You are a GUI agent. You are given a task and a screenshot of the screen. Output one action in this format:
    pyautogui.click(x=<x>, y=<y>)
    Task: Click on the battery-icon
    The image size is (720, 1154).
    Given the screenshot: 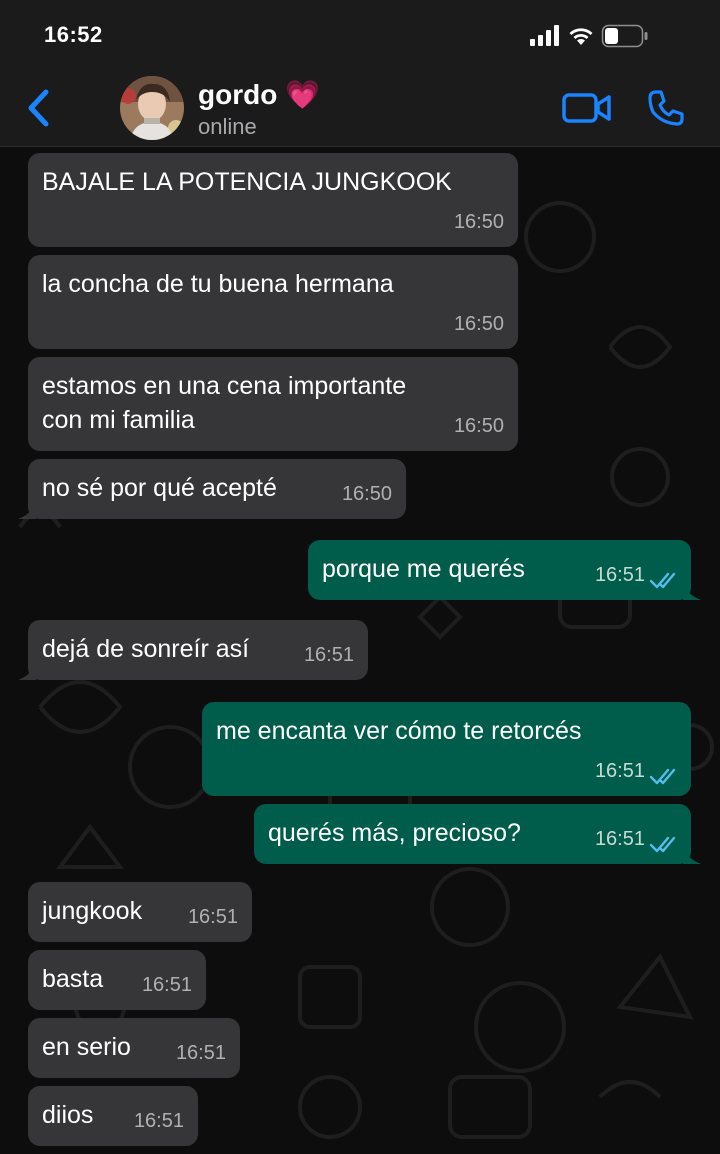 What is the action you would take?
    pyautogui.click(x=624, y=36)
    